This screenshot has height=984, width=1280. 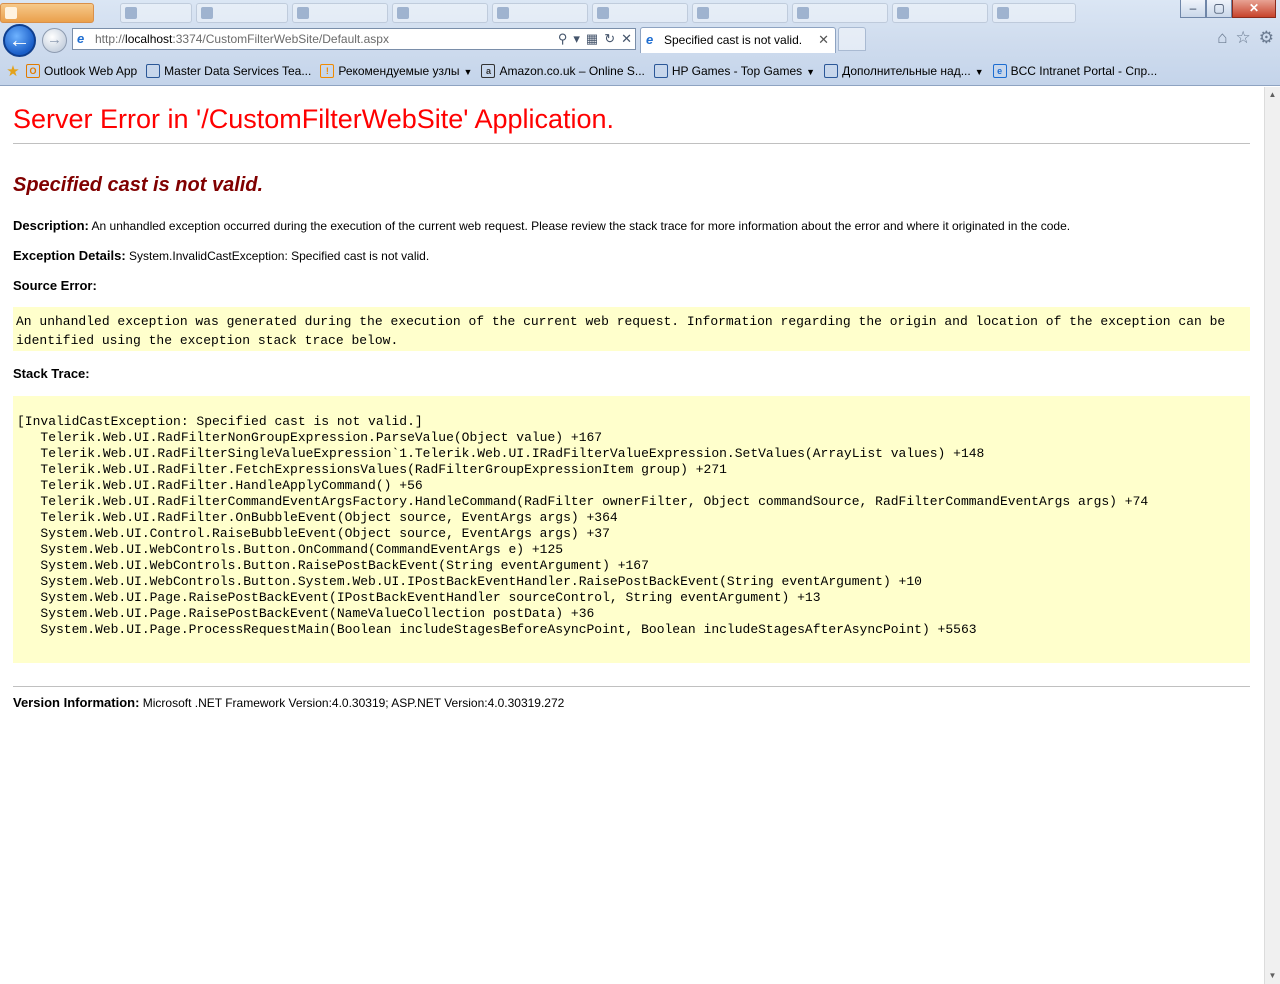 I want to click on favorite-link: HP Games - Top Games ▼, so click(x=734, y=71).